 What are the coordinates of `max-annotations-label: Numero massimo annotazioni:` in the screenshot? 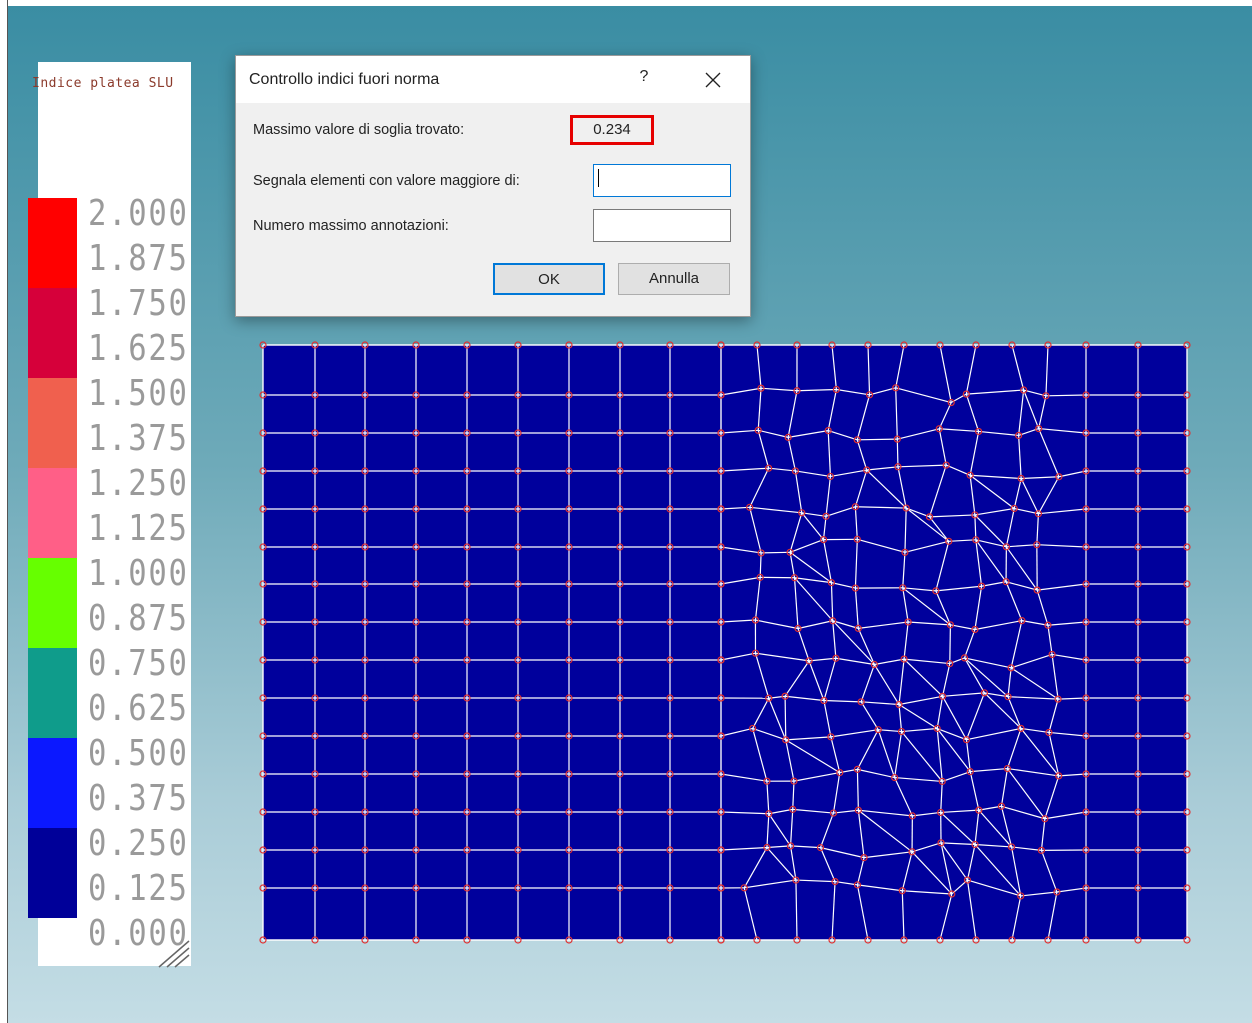 It's located at (351, 226).